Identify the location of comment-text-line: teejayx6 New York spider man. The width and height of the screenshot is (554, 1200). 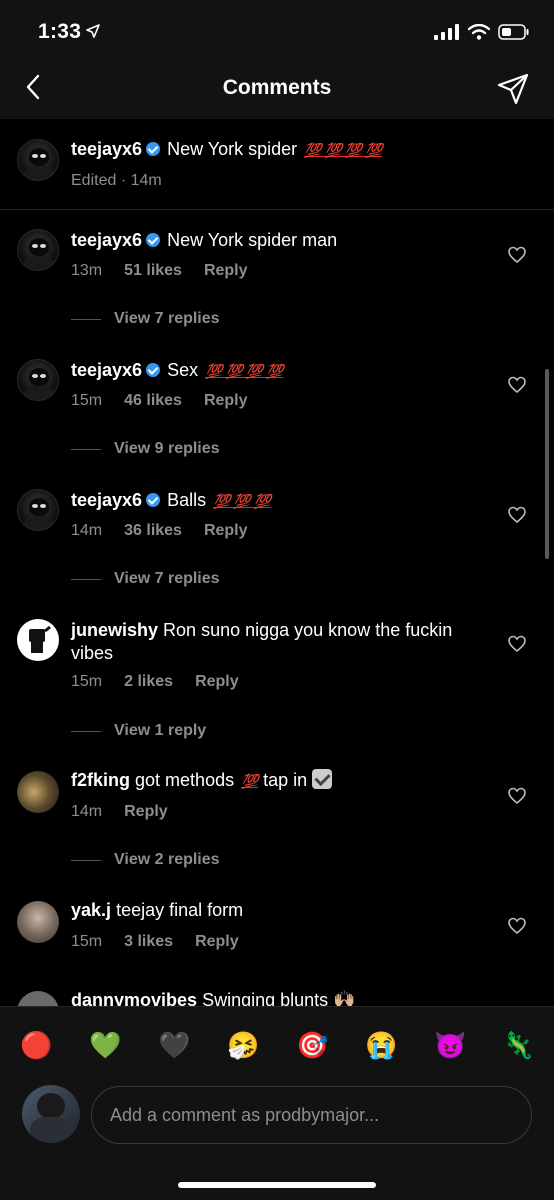
(277, 240).